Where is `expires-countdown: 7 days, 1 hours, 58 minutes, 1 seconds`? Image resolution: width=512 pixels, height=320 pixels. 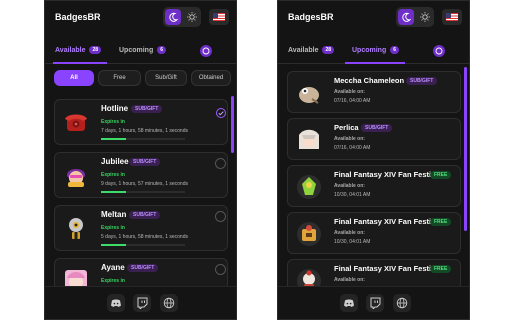
expires-countdown: 7 days, 1 hours, 58 minutes, 1 seconds is located at coordinates (144, 131).